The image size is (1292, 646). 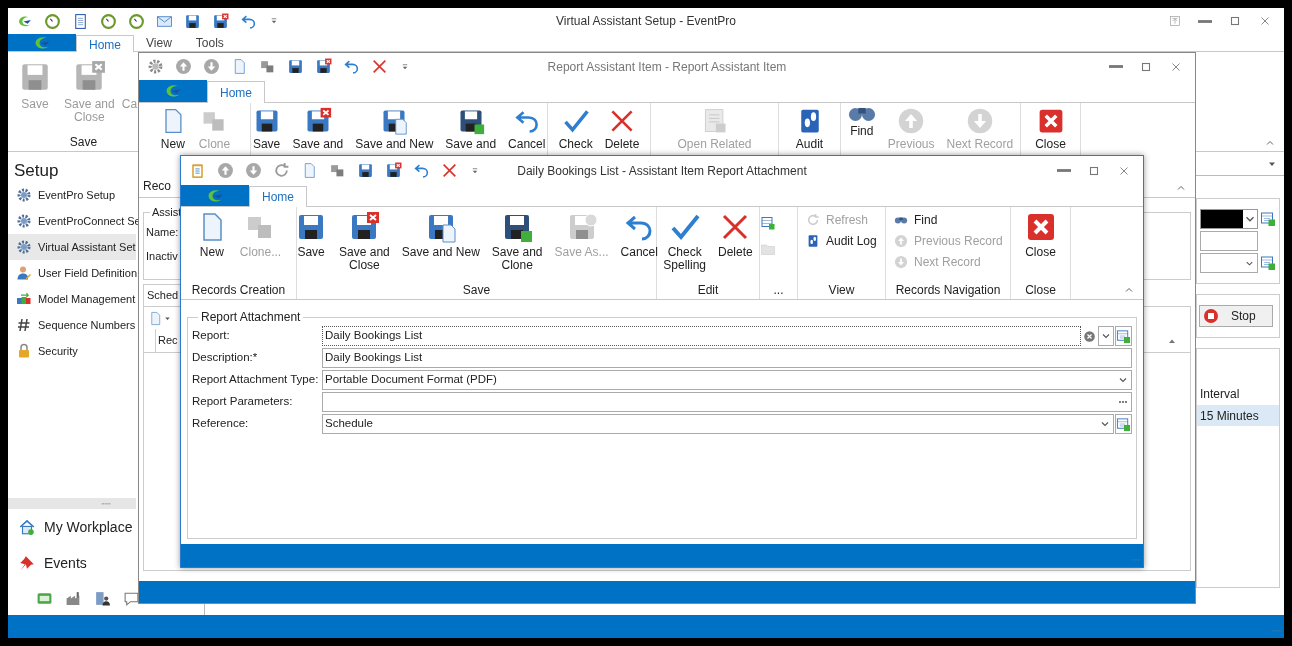 I want to click on dropdown-field: Schedule, so click(x=718, y=424).